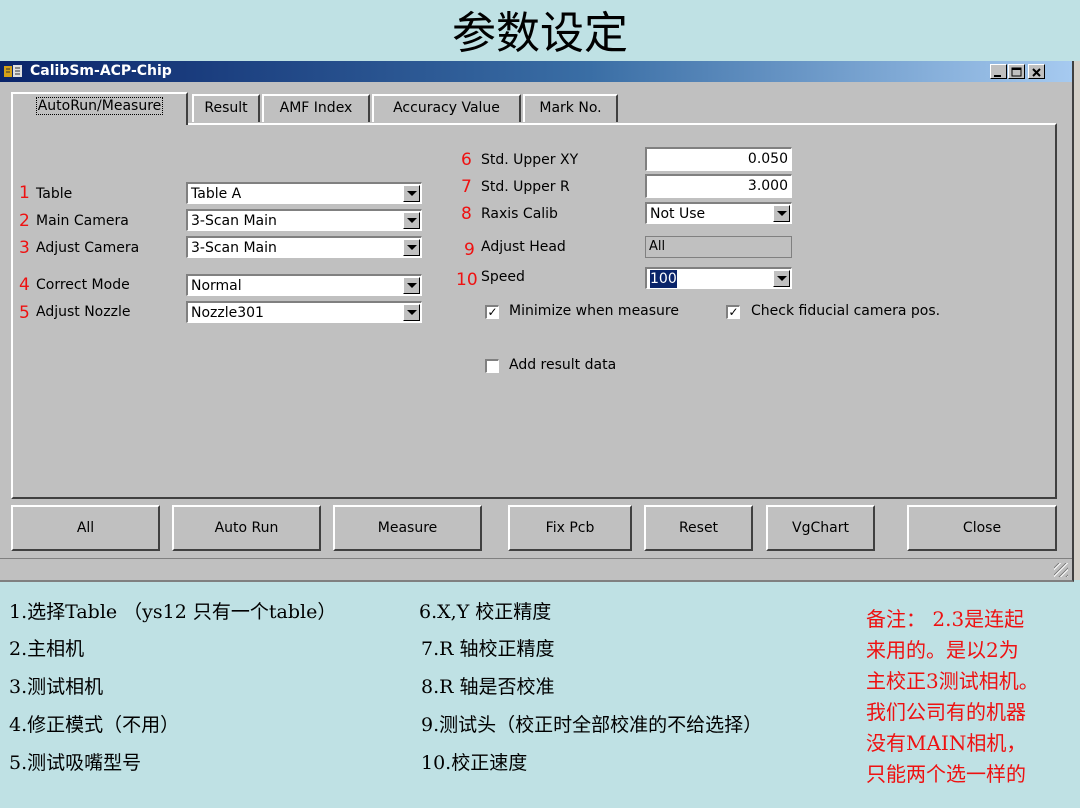 Image resolution: width=1080 pixels, height=808 pixels. I want to click on tab-label: AutoRun/Measure, so click(99, 106).